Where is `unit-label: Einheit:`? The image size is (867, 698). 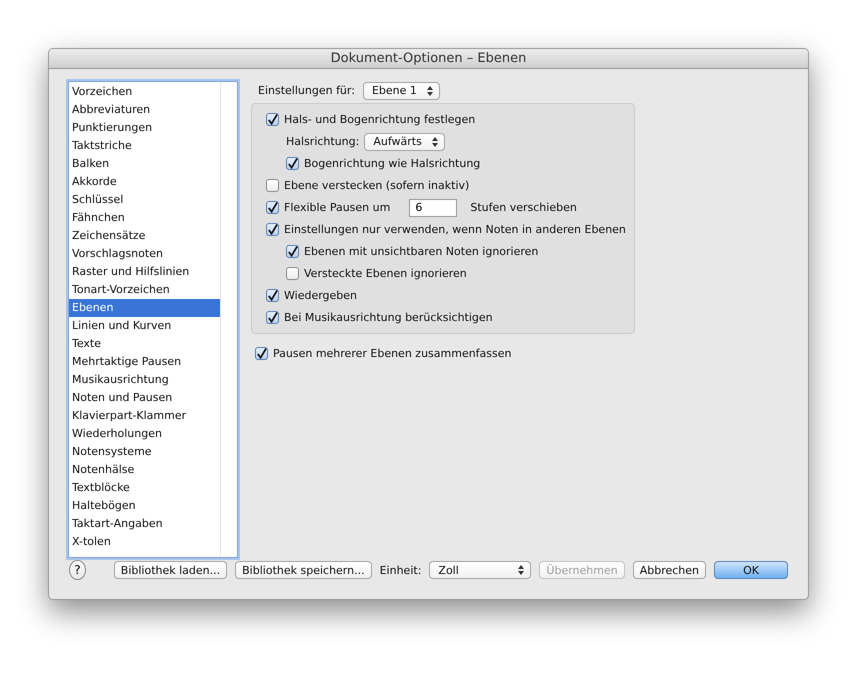
unit-label: Einheit: is located at coordinates (401, 570).